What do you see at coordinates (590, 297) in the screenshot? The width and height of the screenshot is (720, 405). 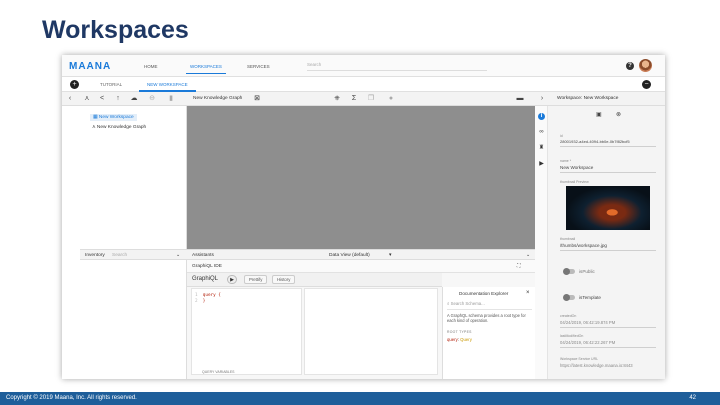 I see `is-template-label: isTemplate` at bounding box center [590, 297].